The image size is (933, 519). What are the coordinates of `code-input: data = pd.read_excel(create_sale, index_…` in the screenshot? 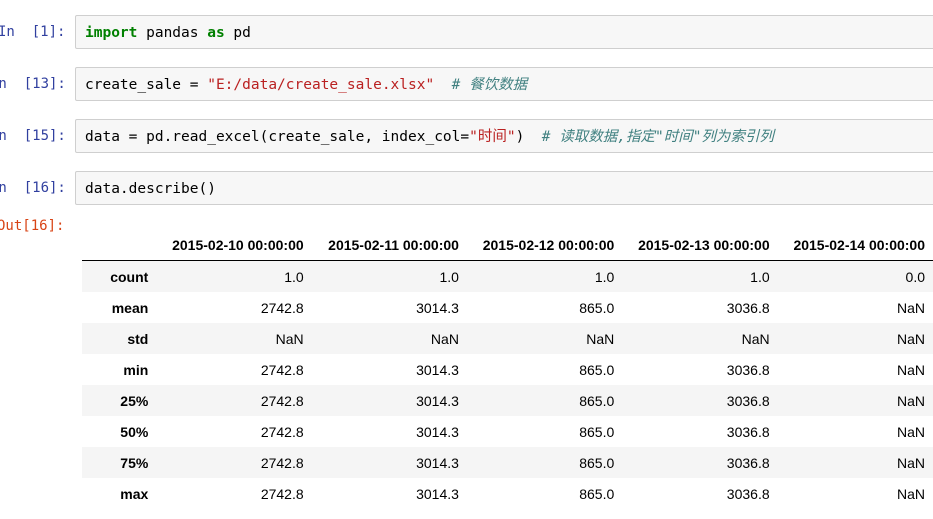 It's located at (504, 136).